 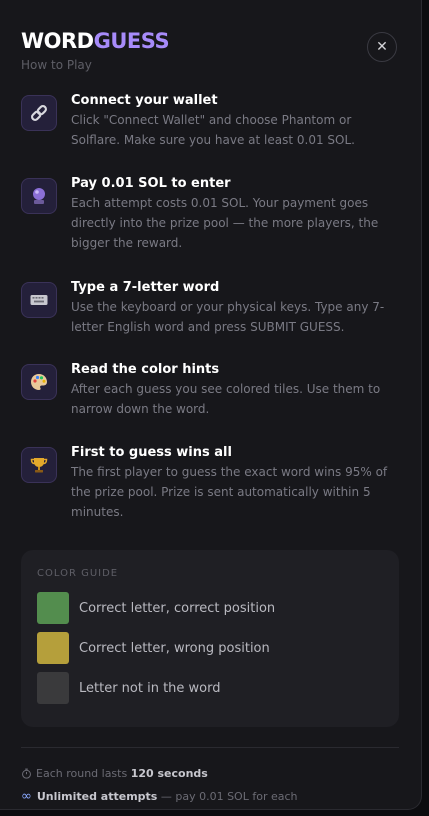 What do you see at coordinates (177, 608) in the screenshot?
I see `color-guide-label: Correct letter, correct position` at bounding box center [177, 608].